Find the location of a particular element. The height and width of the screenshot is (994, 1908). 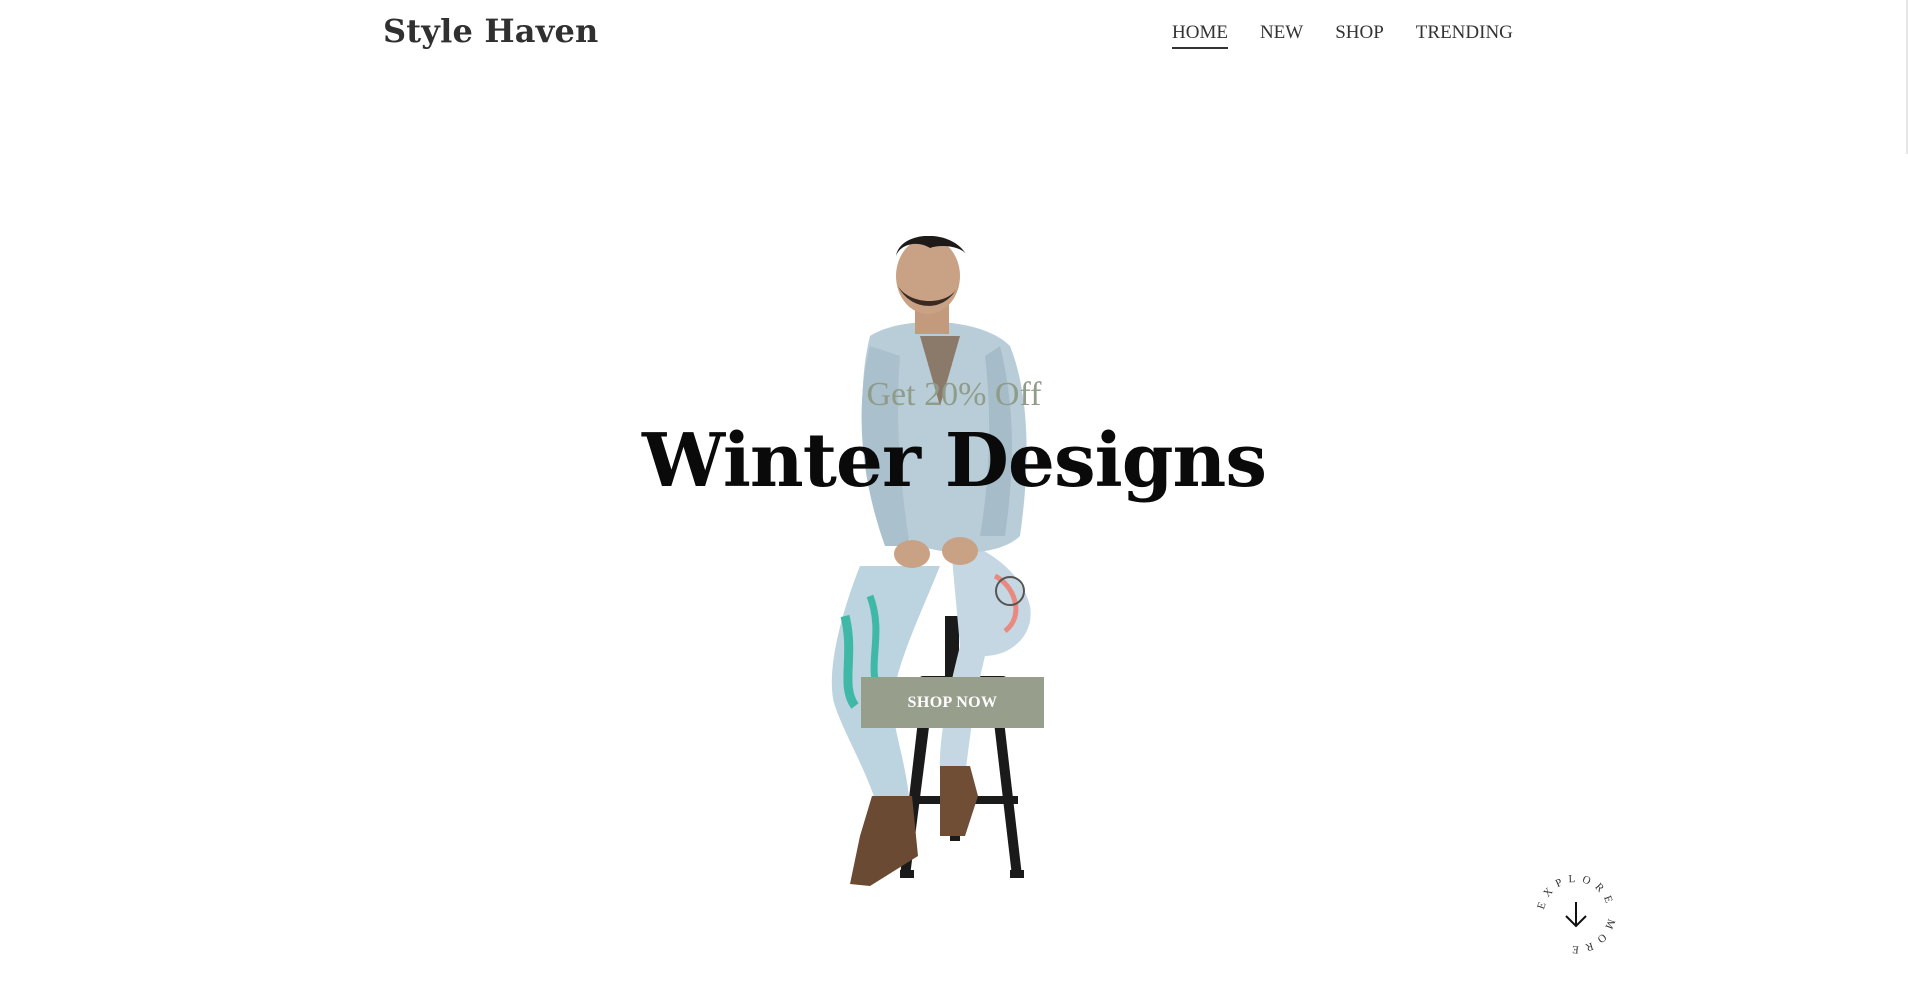

nav-item-trending: TRENDING is located at coordinates (1464, 35).